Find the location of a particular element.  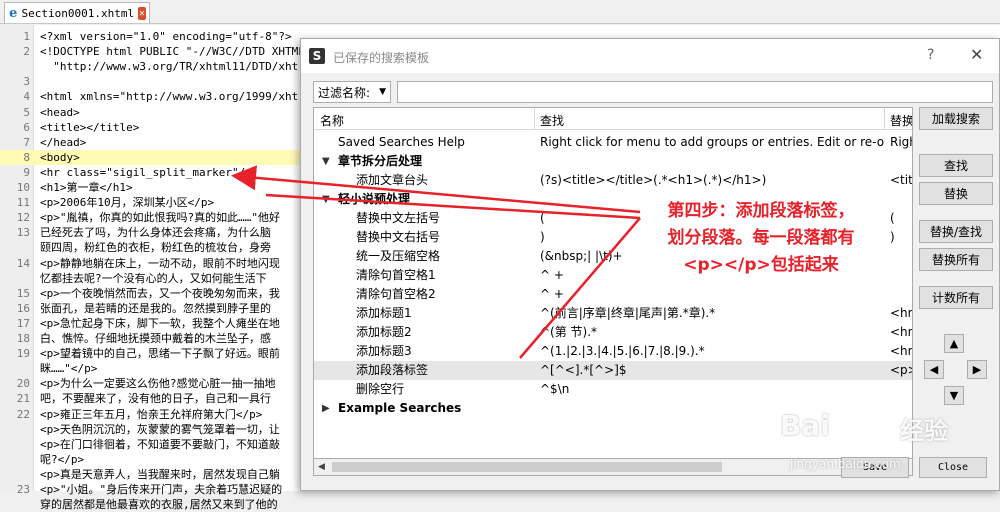

annotation-line: <p></p>包括起来 is located at coordinates (761, 265).